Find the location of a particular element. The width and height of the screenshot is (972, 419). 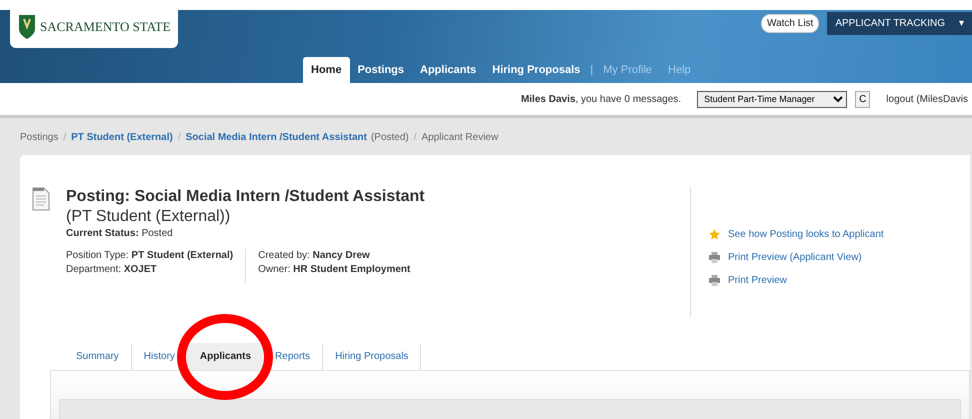

detail-text: Owner: HR Student Employment is located at coordinates (334, 270).